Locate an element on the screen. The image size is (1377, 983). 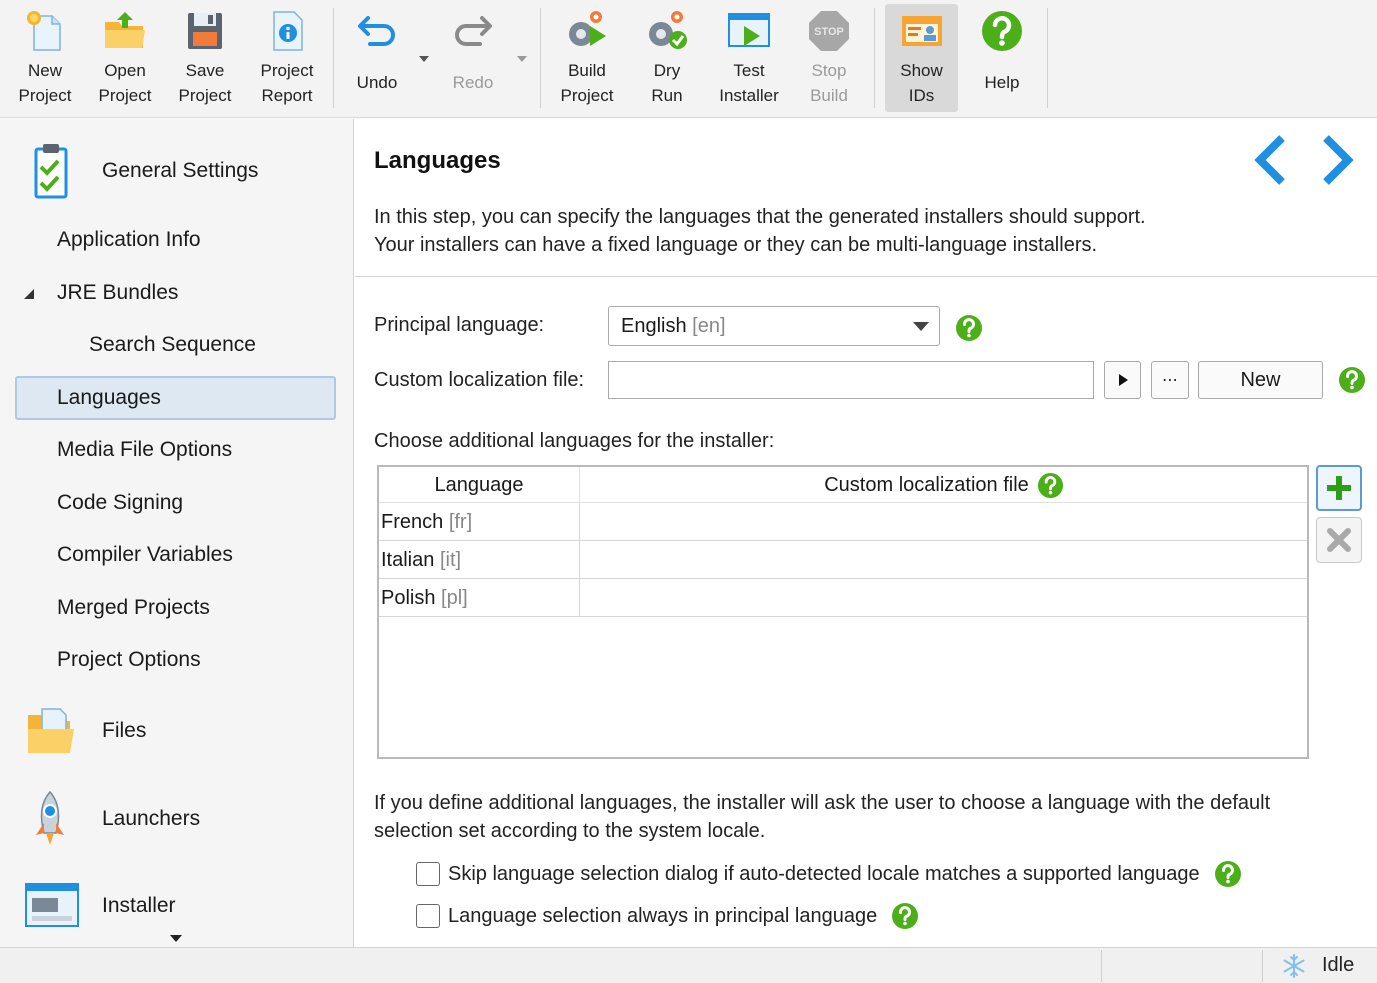
language-name: Italian is located at coordinates (408, 560).